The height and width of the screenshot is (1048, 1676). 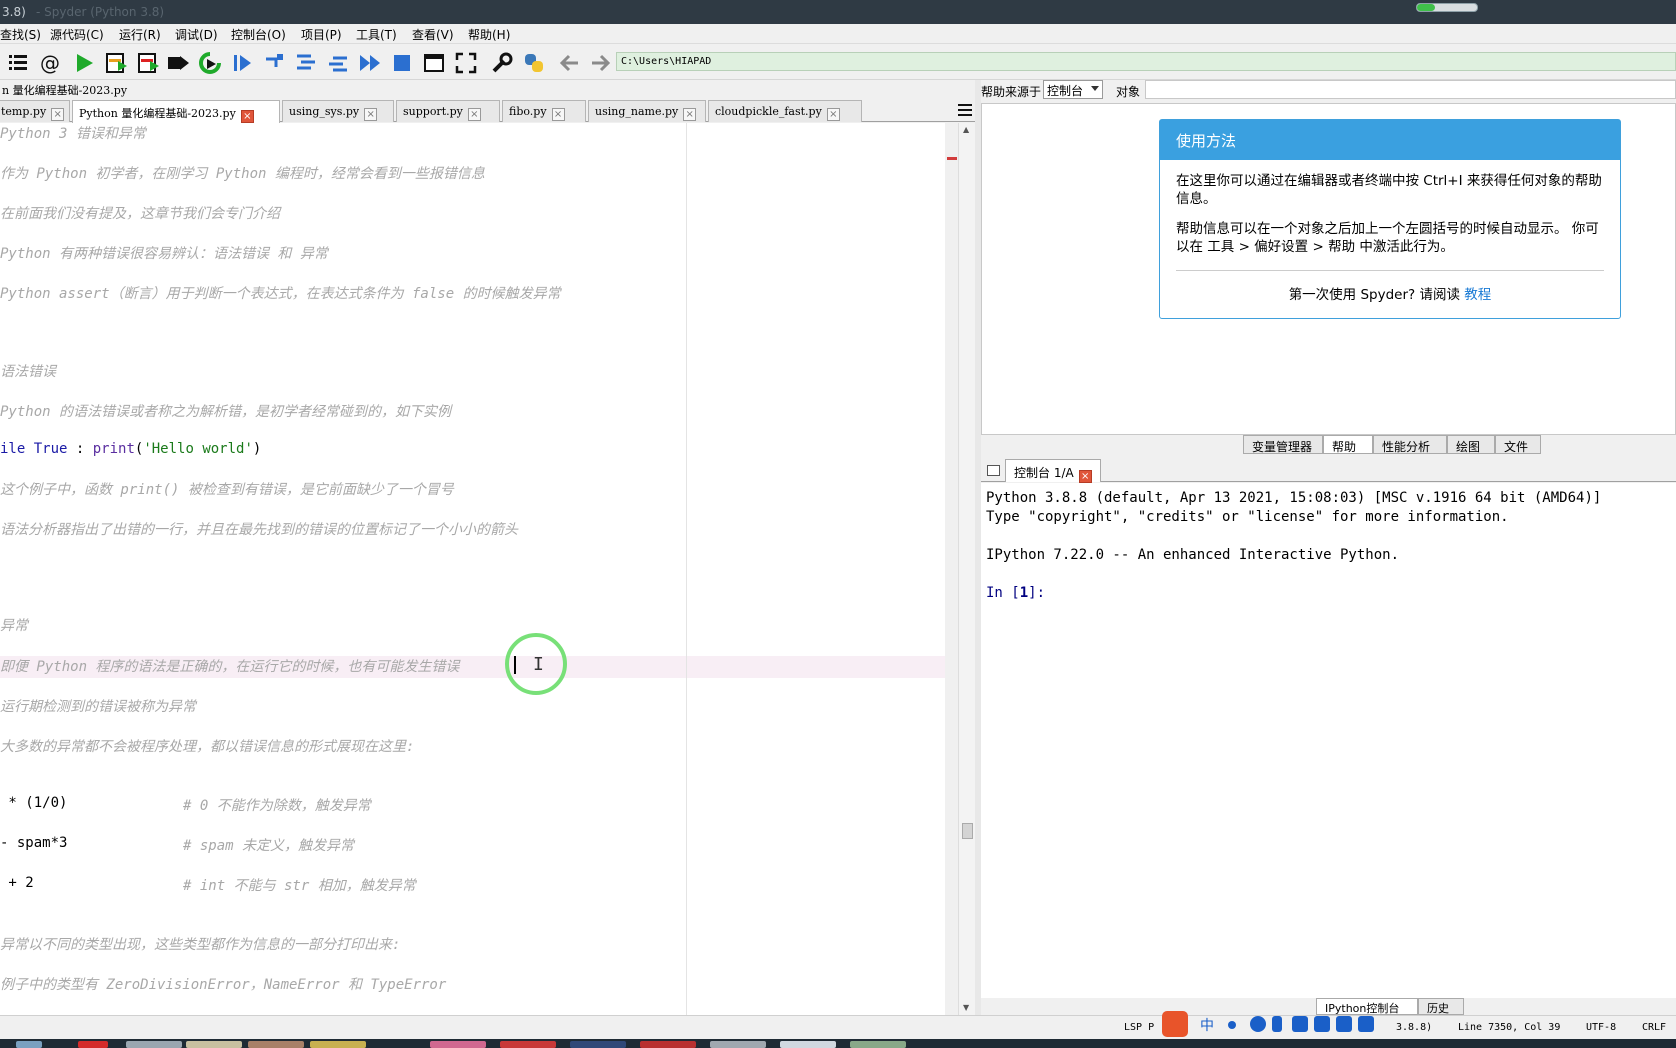 What do you see at coordinates (20, 34) in the screenshot?
I see `menu-search: 查找(S)` at bounding box center [20, 34].